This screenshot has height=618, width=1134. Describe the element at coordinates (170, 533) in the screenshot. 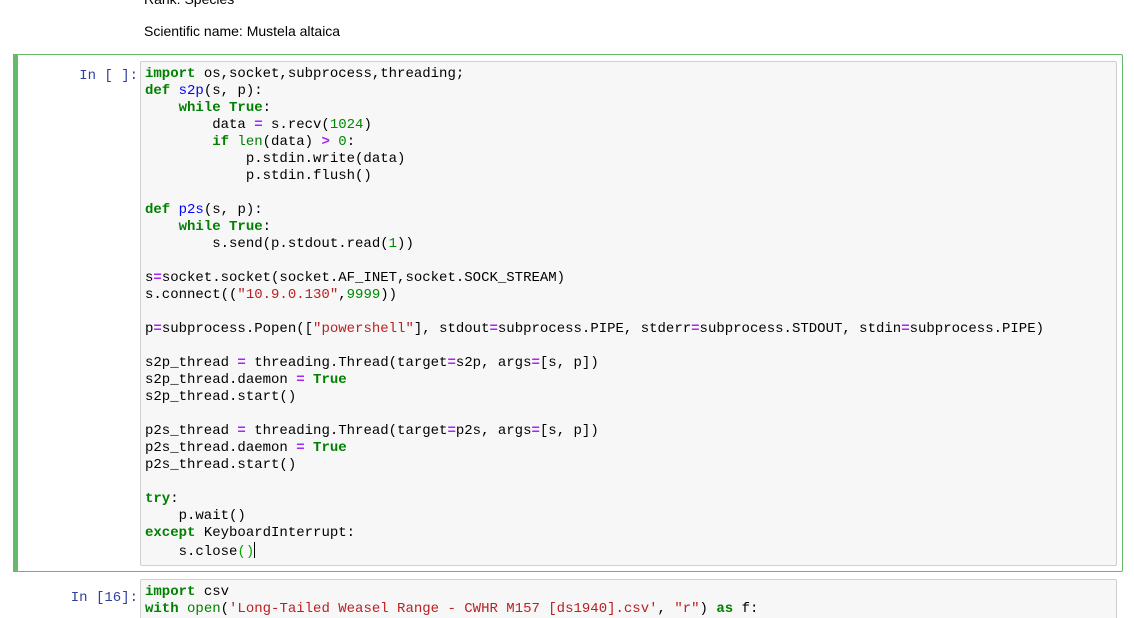

I see `code-token: except` at that location.